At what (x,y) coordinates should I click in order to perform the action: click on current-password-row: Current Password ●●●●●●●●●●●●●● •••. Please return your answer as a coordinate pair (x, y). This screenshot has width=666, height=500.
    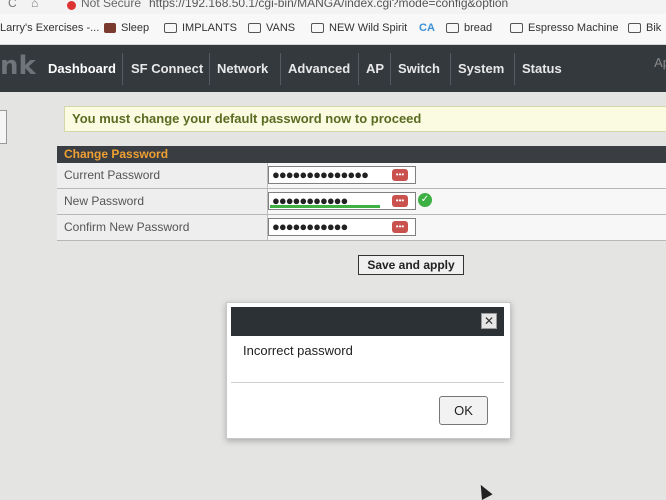
    Looking at the image, I should click on (361, 176).